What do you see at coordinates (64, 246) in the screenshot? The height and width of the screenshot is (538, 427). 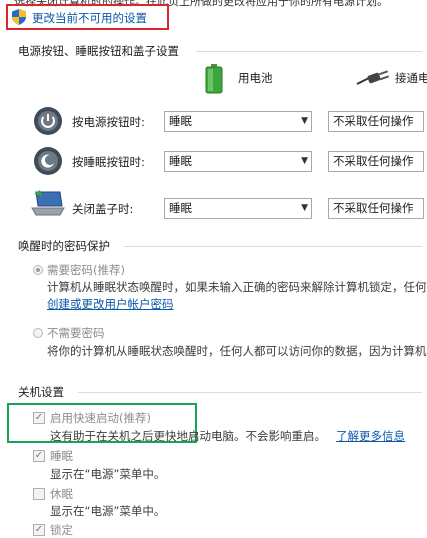 I see `password-section-title: 唤醒时的密码保护` at bounding box center [64, 246].